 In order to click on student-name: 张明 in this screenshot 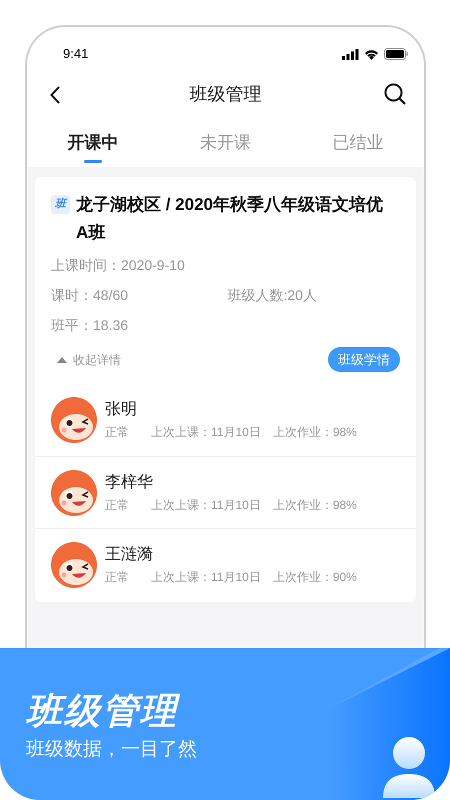, I will do `click(121, 410)`.